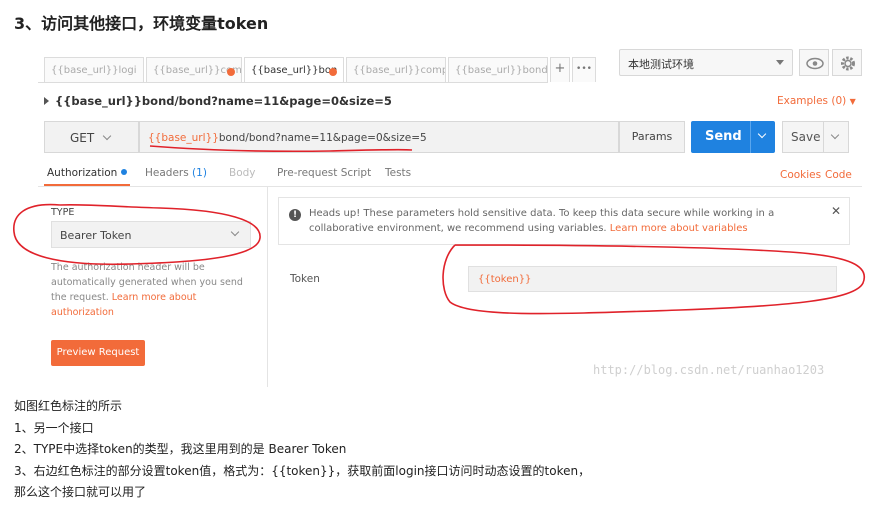  What do you see at coordinates (124, 172) in the screenshot?
I see `active-dot-icon` at bounding box center [124, 172].